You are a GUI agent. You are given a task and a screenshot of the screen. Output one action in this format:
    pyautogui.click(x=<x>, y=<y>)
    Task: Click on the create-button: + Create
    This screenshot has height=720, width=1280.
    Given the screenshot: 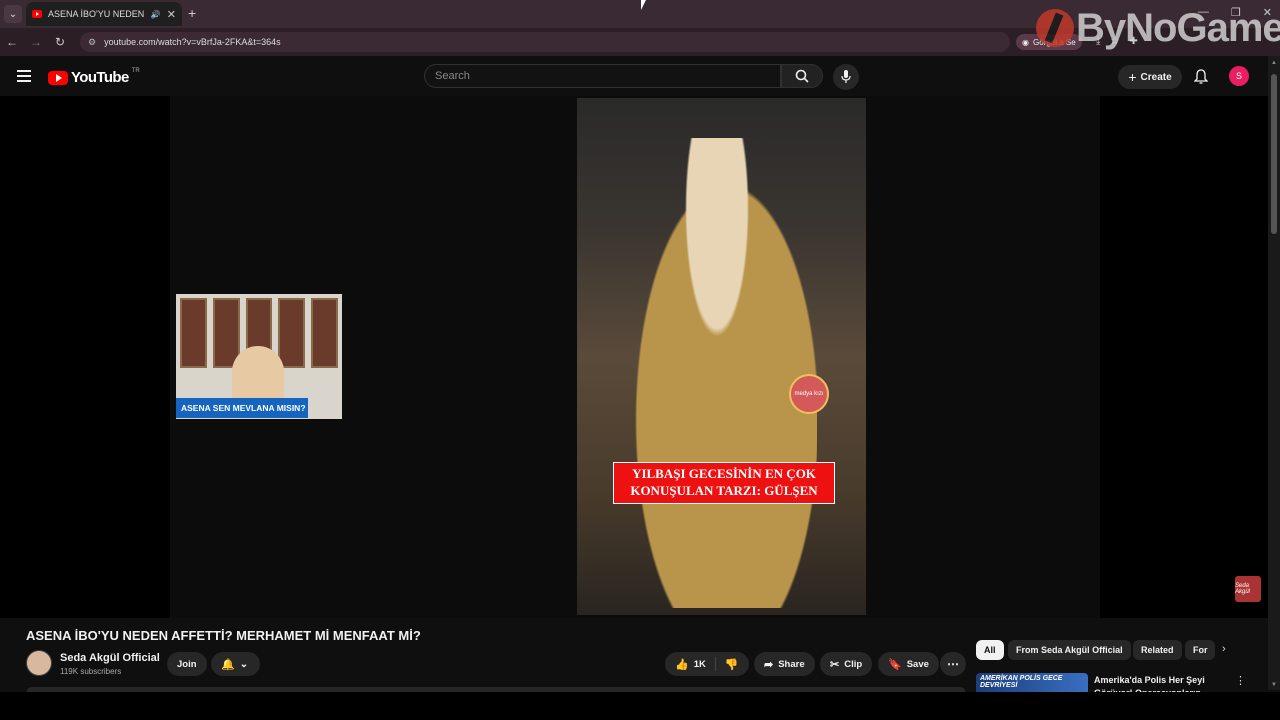 What is the action you would take?
    pyautogui.click(x=1150, y=77)
    